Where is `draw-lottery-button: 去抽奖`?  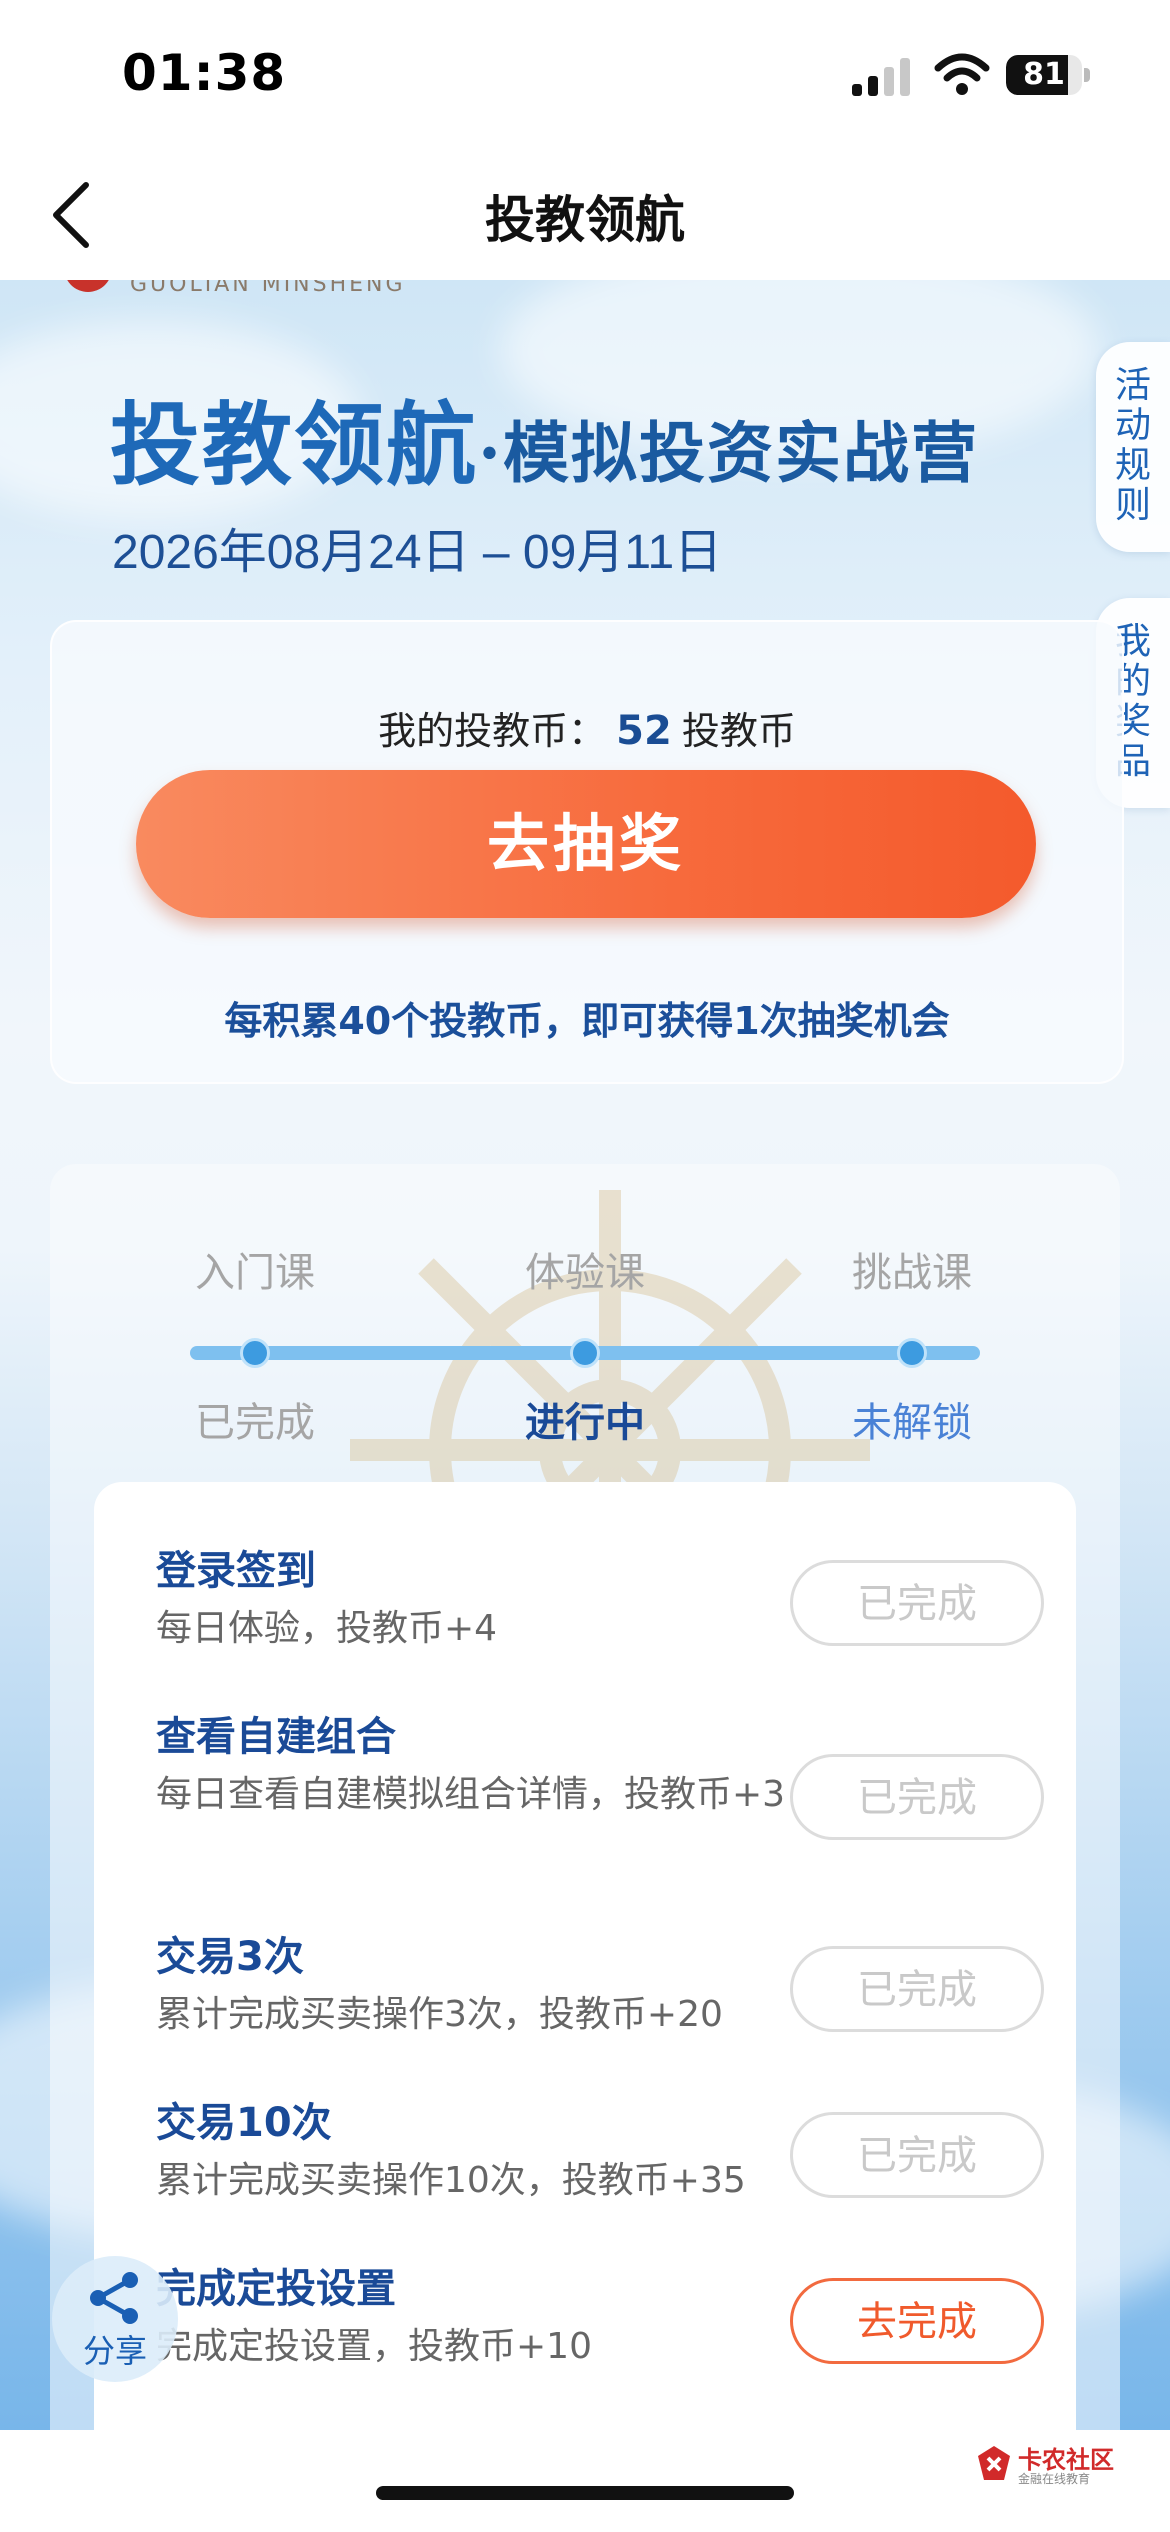
draw-lottery-button: 去抽奖 is located at coordinates (586, 844).